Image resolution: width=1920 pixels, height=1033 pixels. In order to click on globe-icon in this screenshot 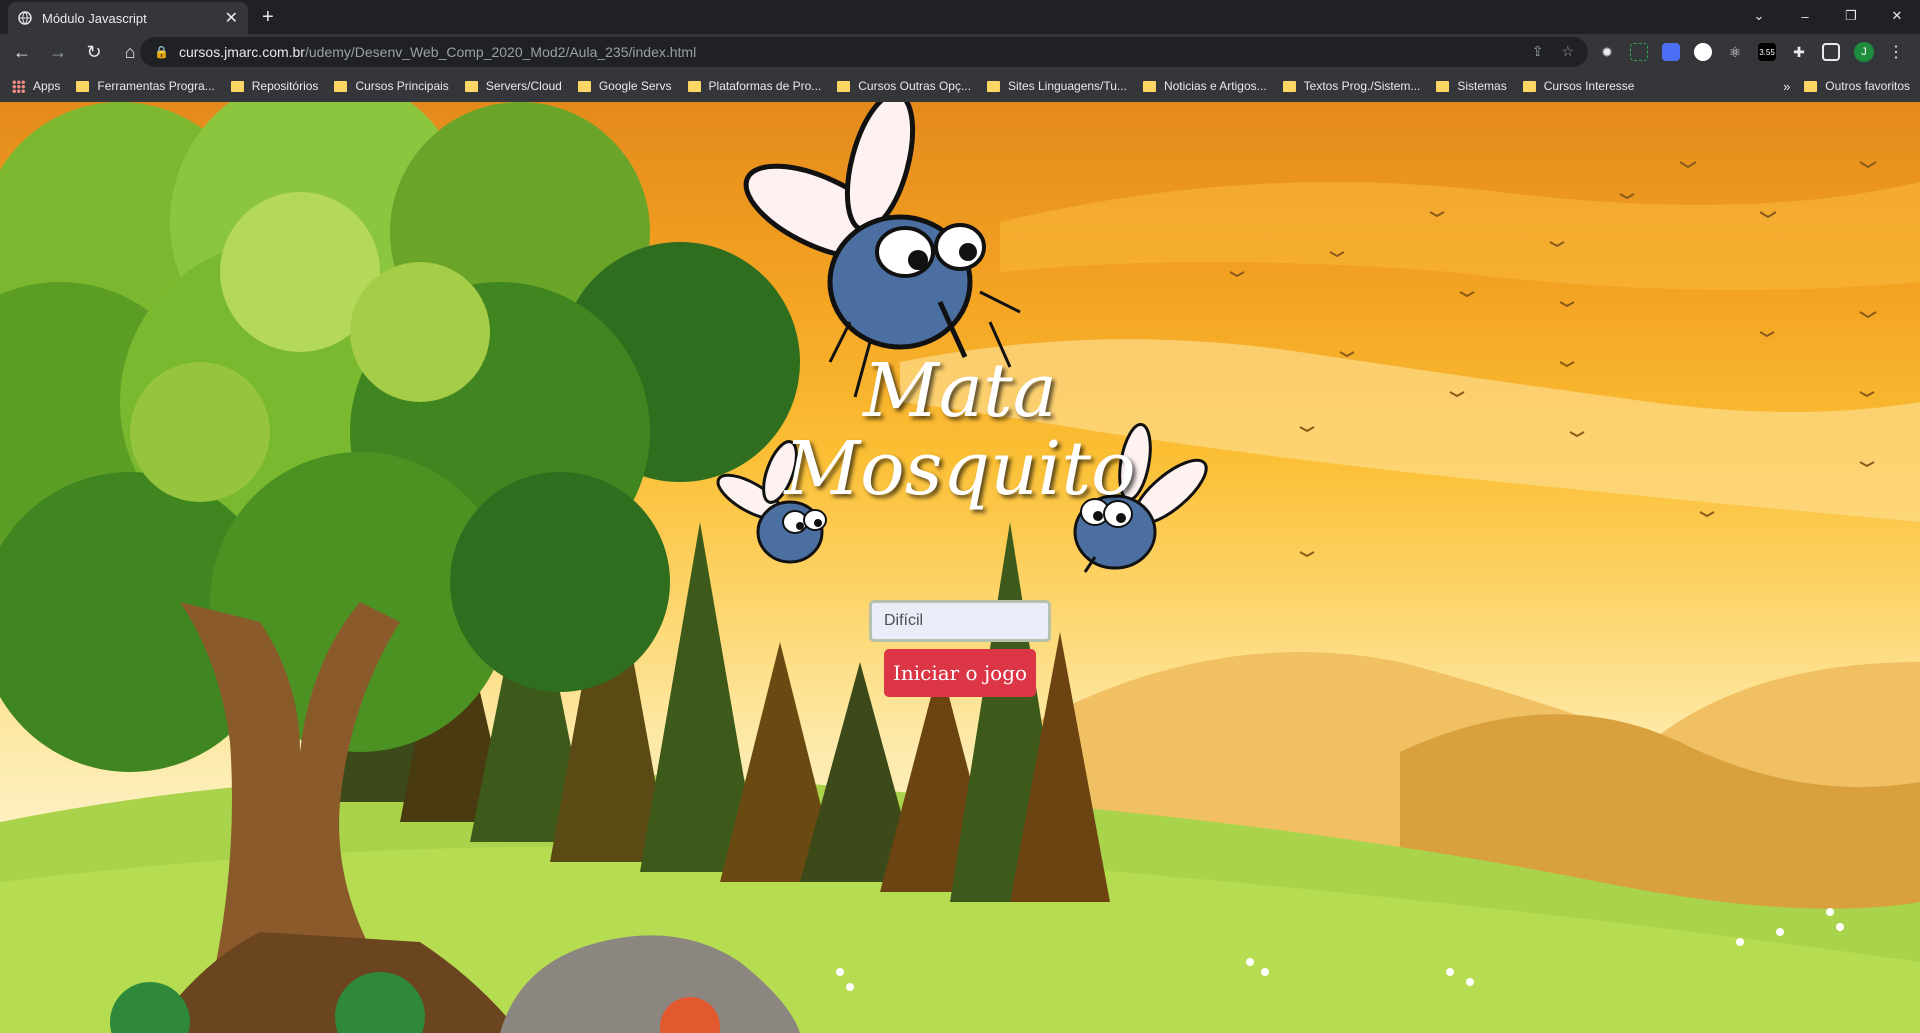, I will do `click(25, 18)`.